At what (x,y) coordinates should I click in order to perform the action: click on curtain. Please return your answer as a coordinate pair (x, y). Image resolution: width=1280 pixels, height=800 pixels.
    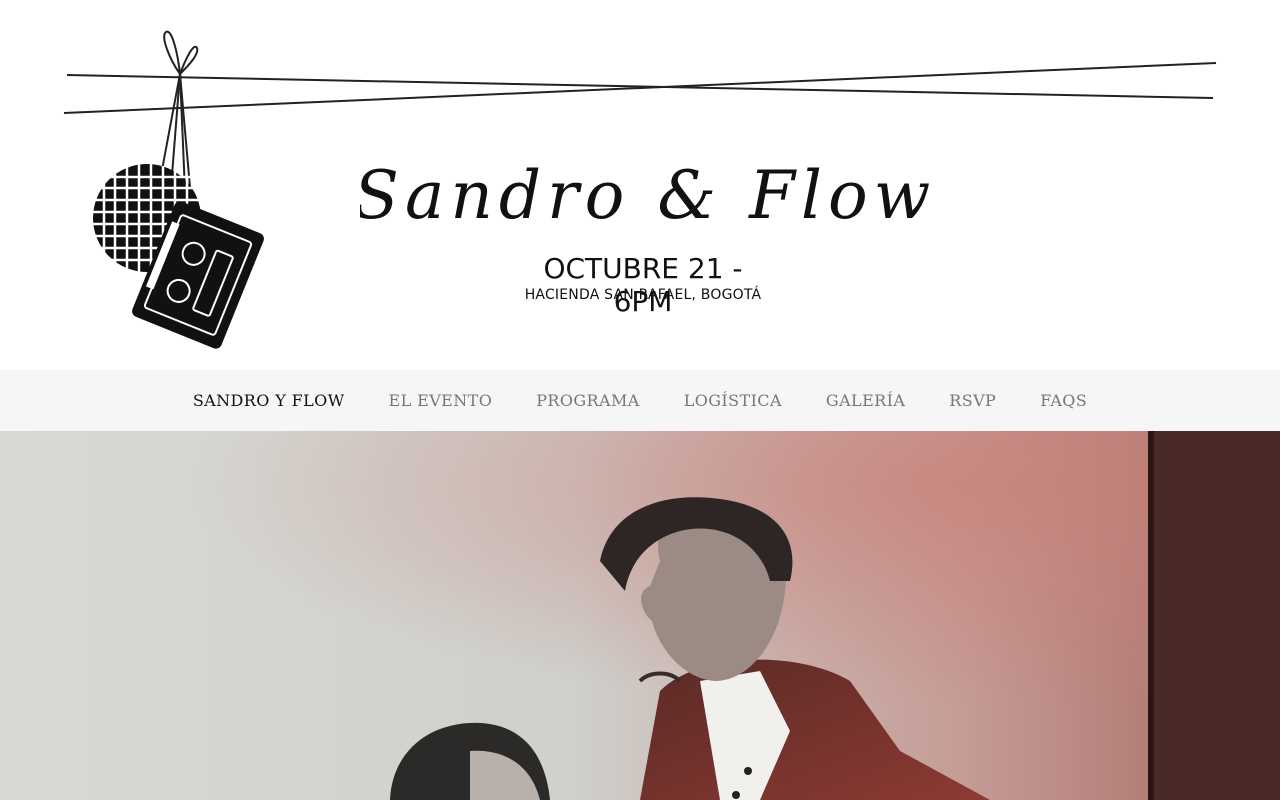
    Looking at the image, I should click on (1214, 615).